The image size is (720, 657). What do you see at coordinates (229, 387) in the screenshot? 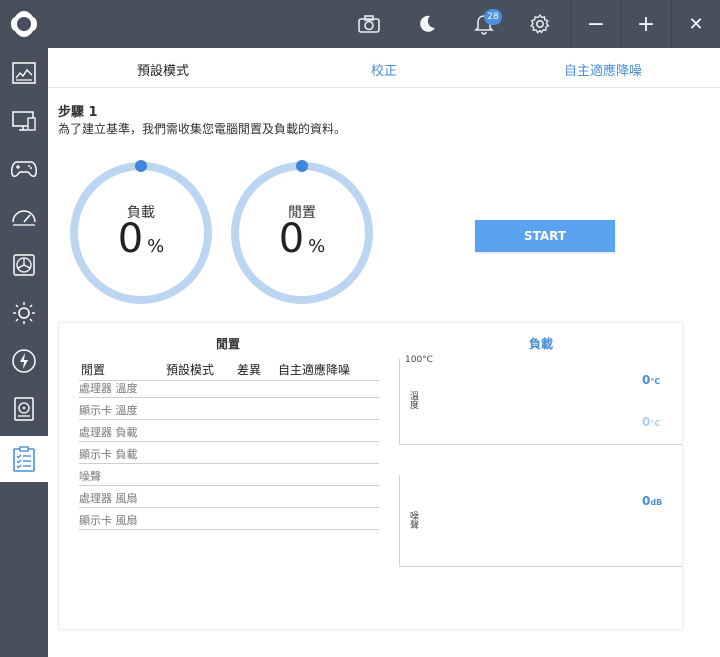
I see `table-row: 處理器 溫度` at bounding box center [229, 387].